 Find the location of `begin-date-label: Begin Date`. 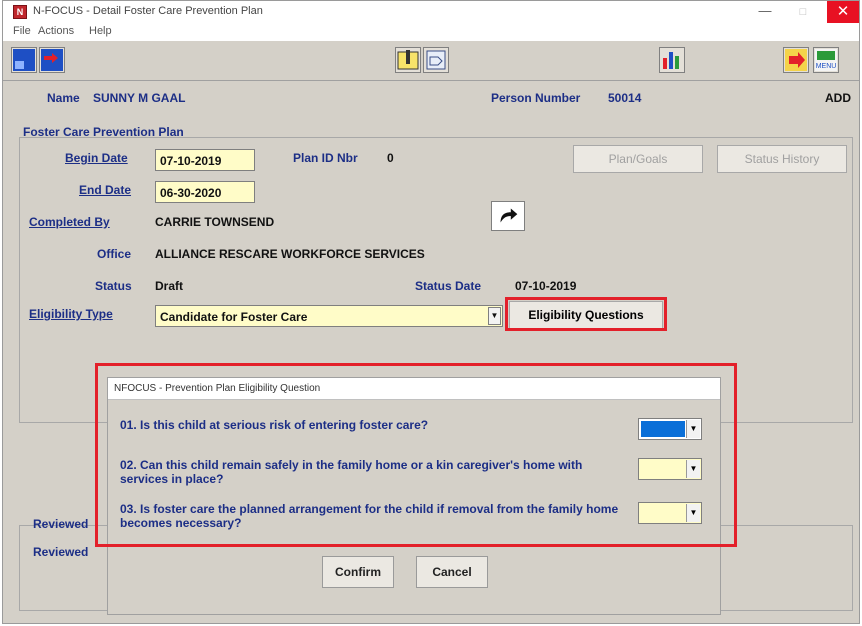

begin-date-label: Begin Date is located at coordinates (96, 158).